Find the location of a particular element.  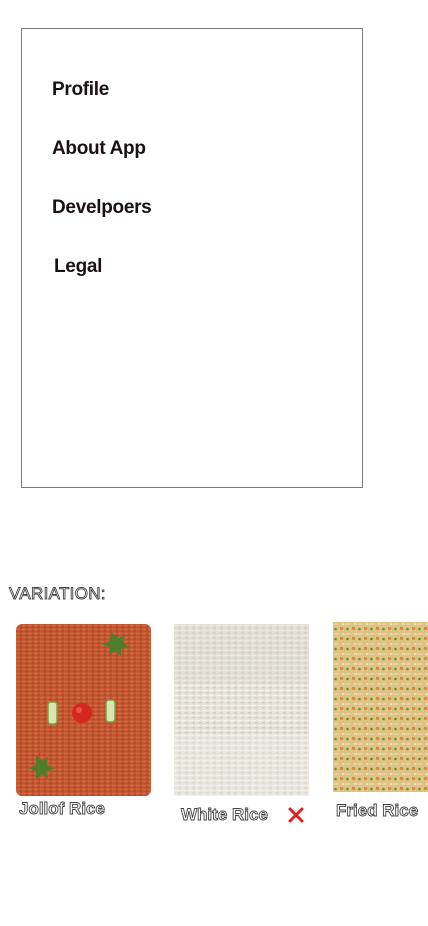

variation-option-fried-rice: Fried Rice is located at coordinates (380, 724).